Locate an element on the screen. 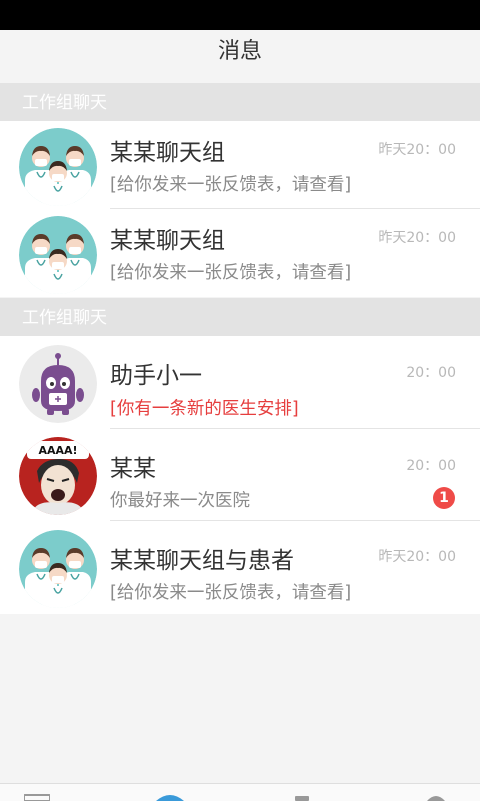 This screenshot has width=480, height=801. status-bar is located at coordinates (240, 15).